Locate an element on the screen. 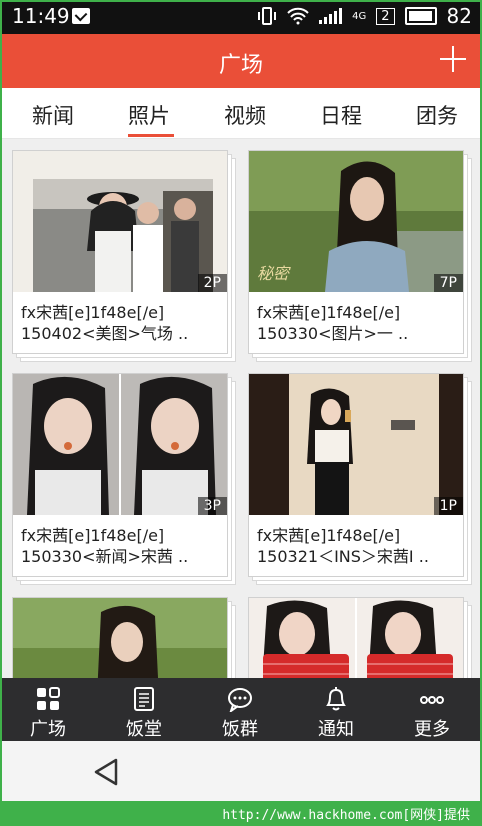 The height and width of the screenshot is (826, 482). back-icon is located at coordinates (106, 772).